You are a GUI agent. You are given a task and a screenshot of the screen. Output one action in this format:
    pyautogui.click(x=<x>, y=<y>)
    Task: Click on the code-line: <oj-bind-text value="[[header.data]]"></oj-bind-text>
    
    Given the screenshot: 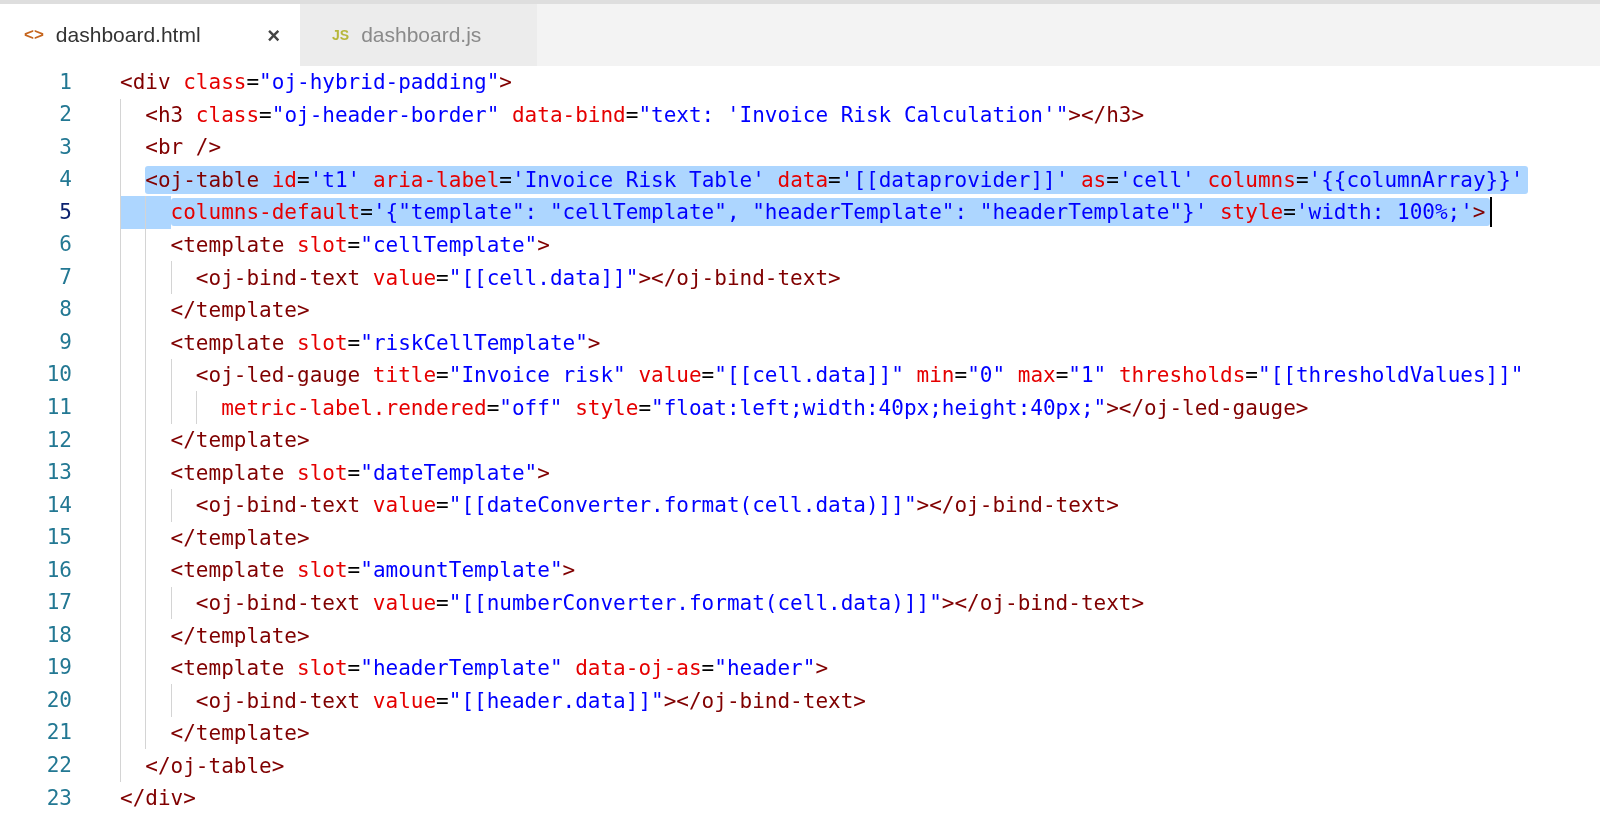 What is the action you would take?
    pyautogui.click(x=530, y=701)
    